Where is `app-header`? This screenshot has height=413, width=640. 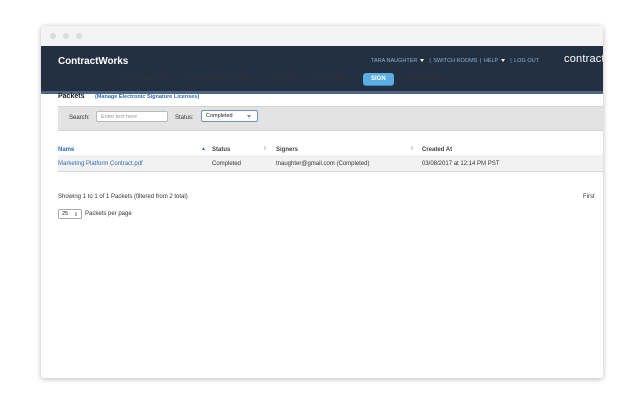 app-header is located at coordinates (322, 70).